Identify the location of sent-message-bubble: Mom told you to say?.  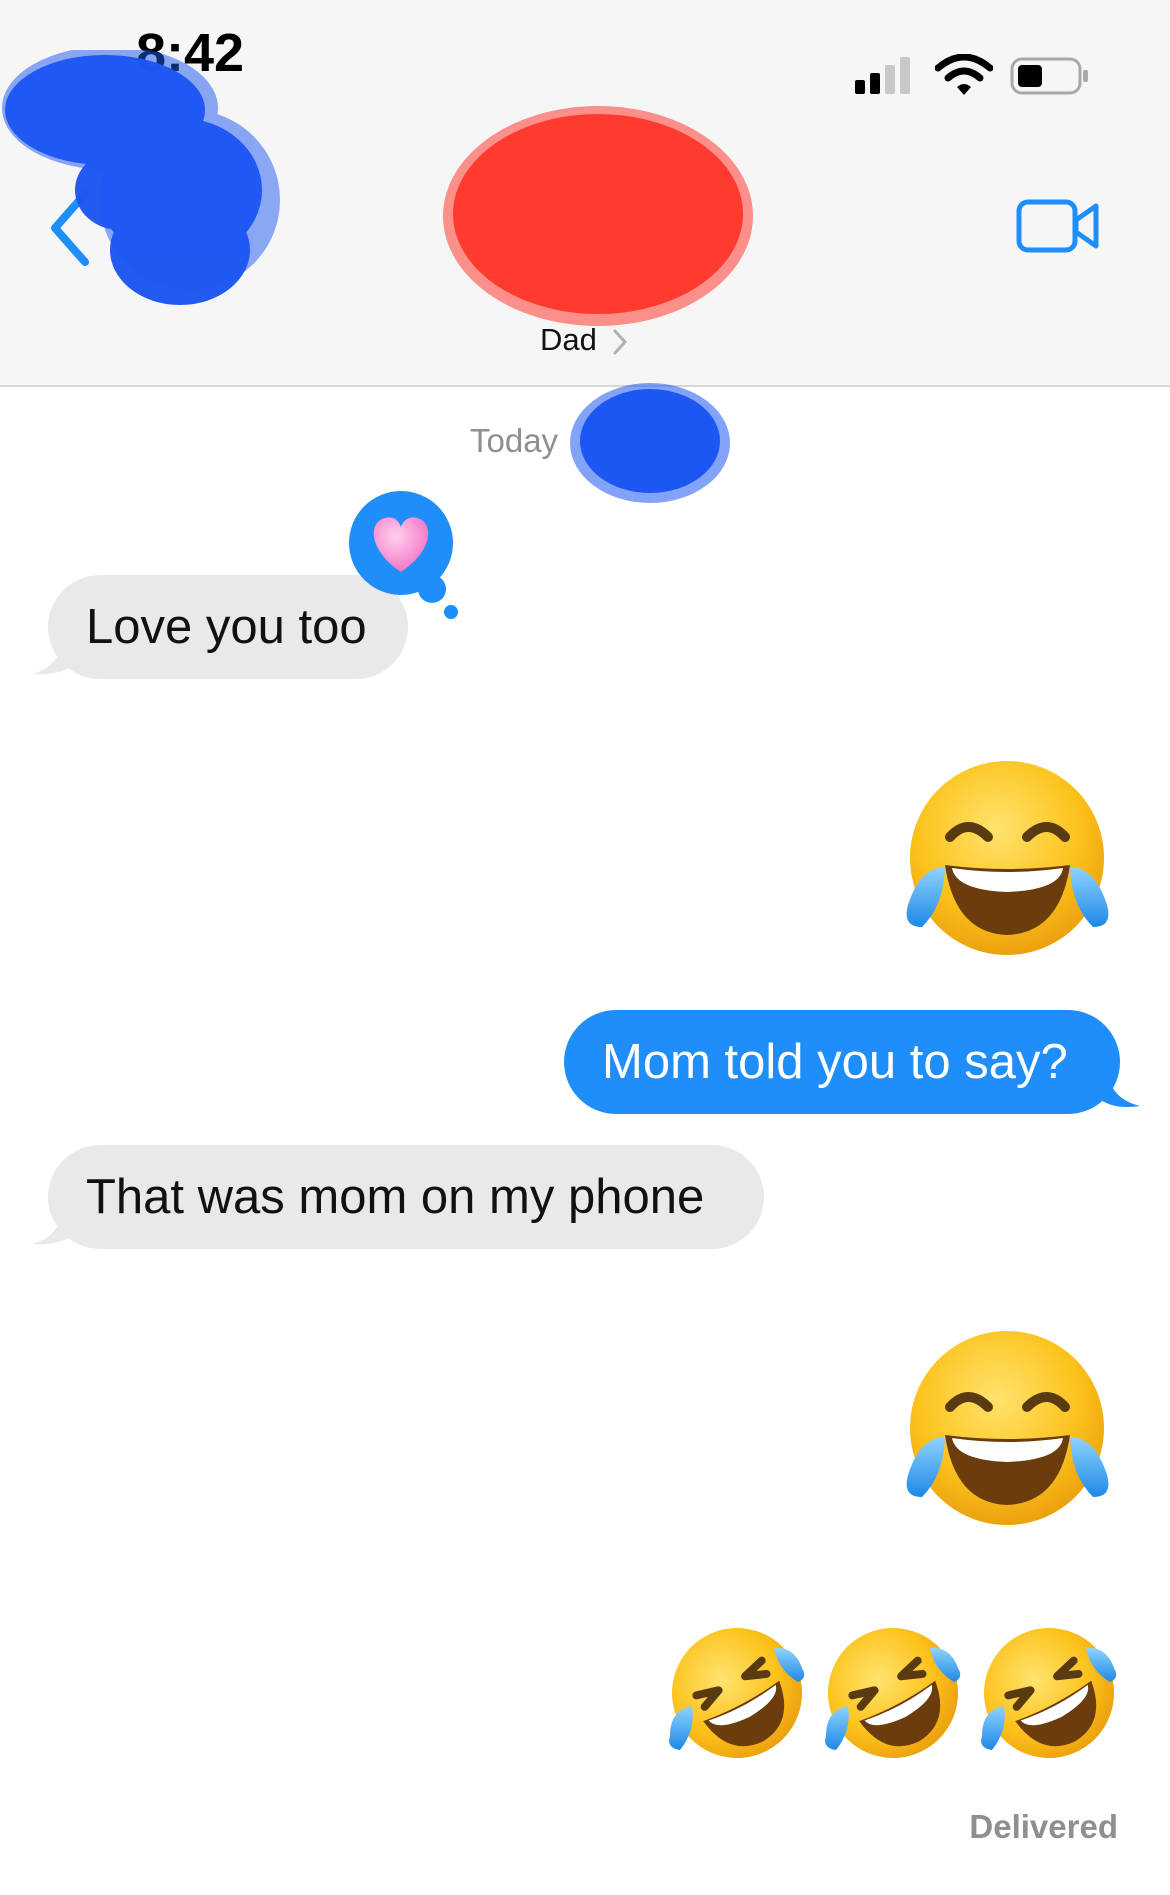
(842, 1062).